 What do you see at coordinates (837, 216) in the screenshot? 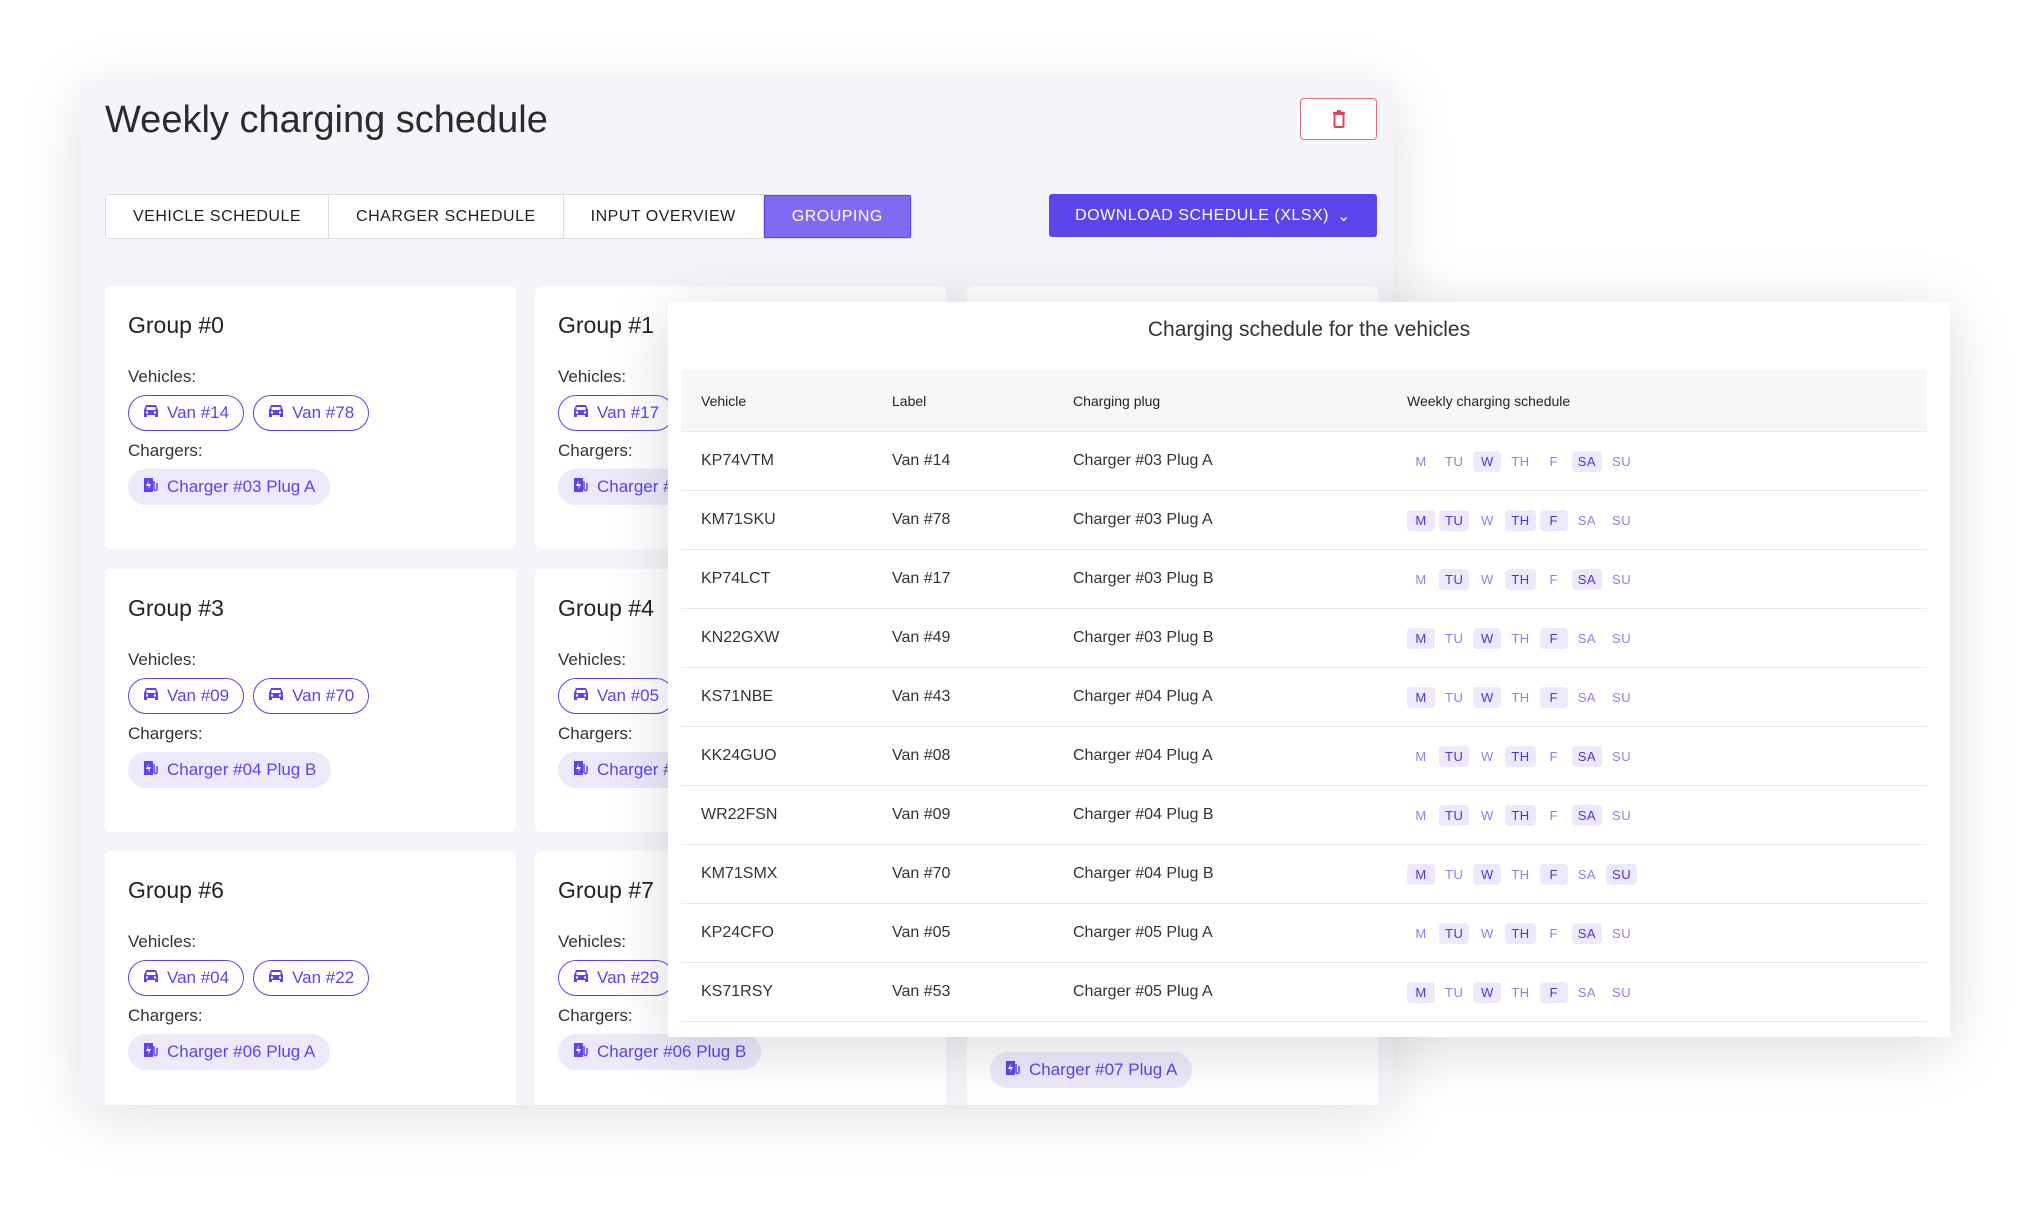
I see `tab-grouping: GROUPING` at bounding box center [837, 216].